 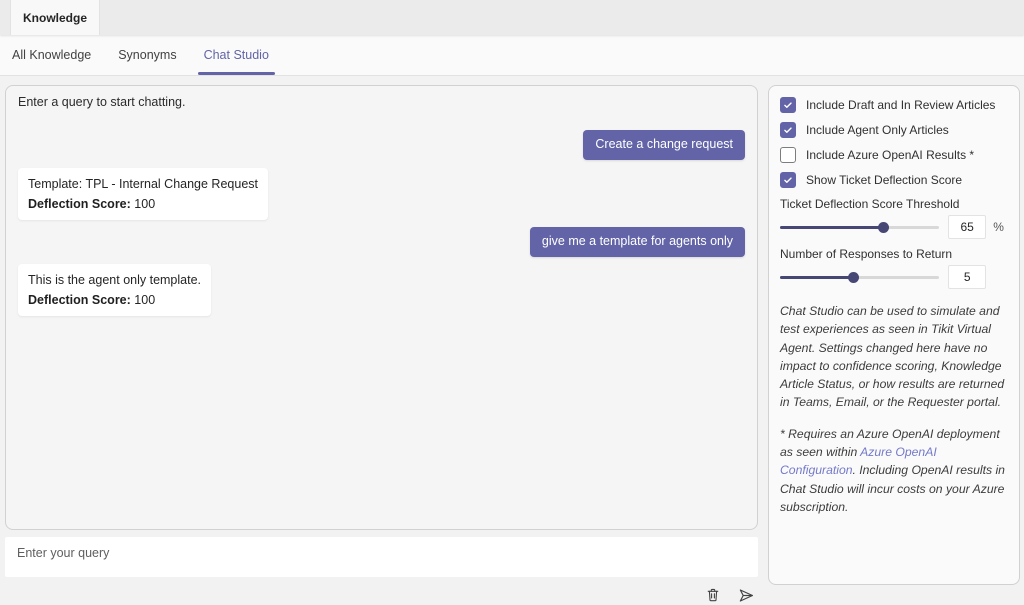 What do you see at coordinates (901, 105) in the screenshot?
I see `checkbox-label: Include Draft and In Review Articles` at bounding box center [901, 105].